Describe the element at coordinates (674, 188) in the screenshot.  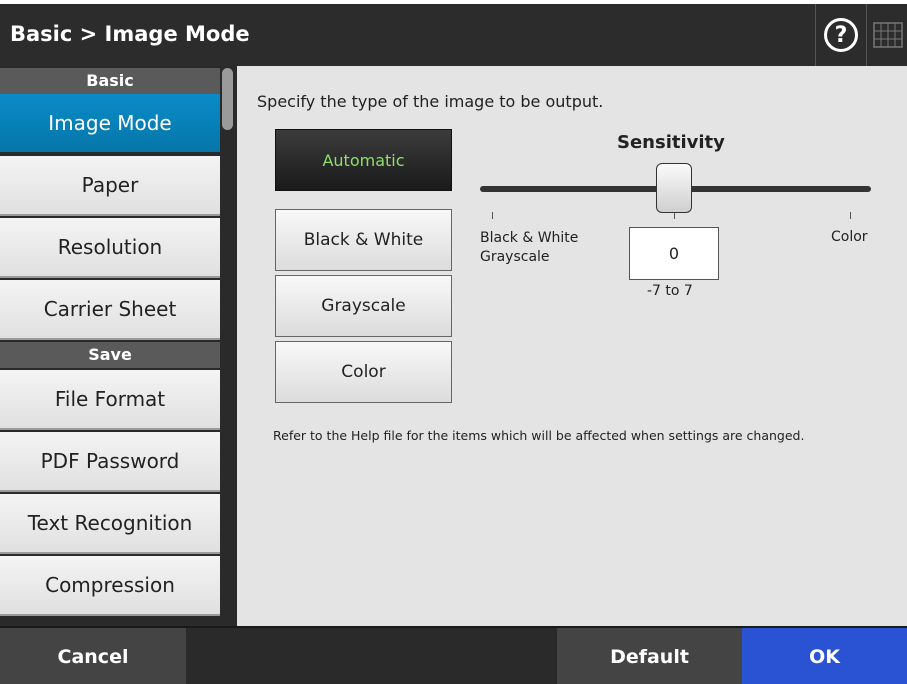
I see `sensitivity-slider-thumb` at that location.